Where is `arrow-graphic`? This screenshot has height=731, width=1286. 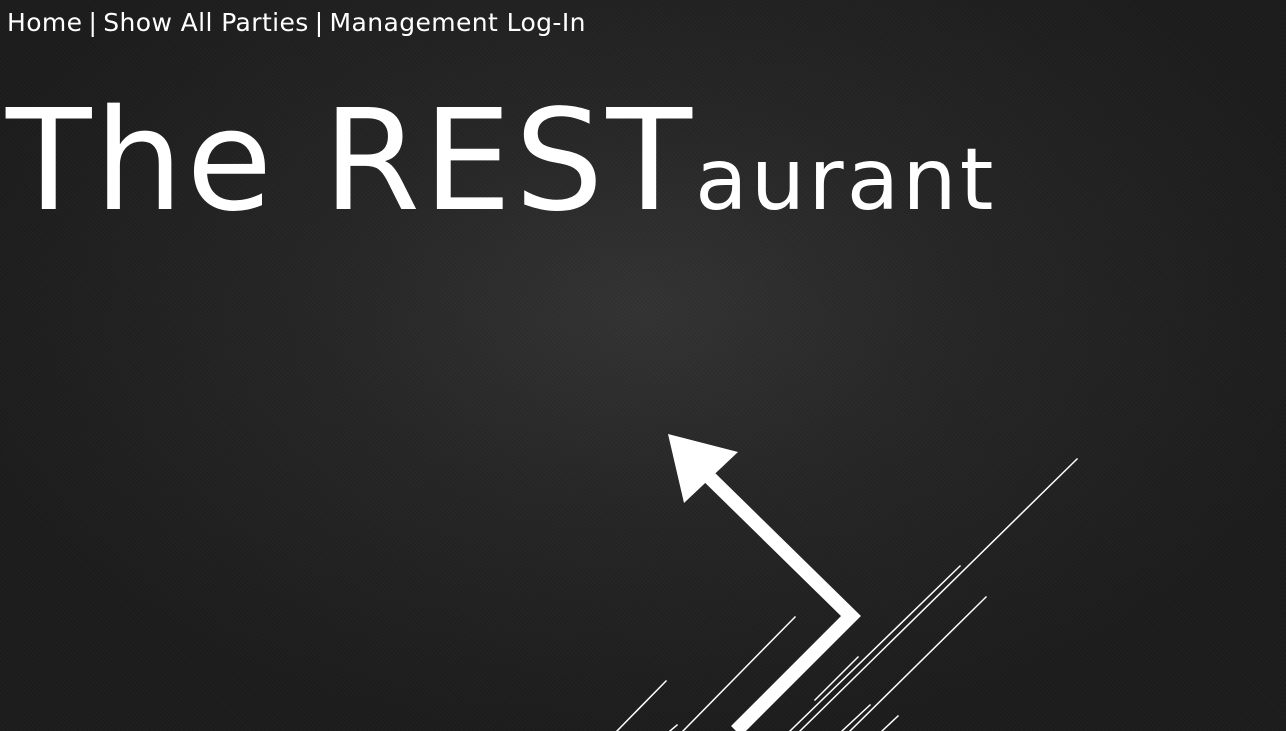 arrow-graphic is located at coordinates (847, 582).